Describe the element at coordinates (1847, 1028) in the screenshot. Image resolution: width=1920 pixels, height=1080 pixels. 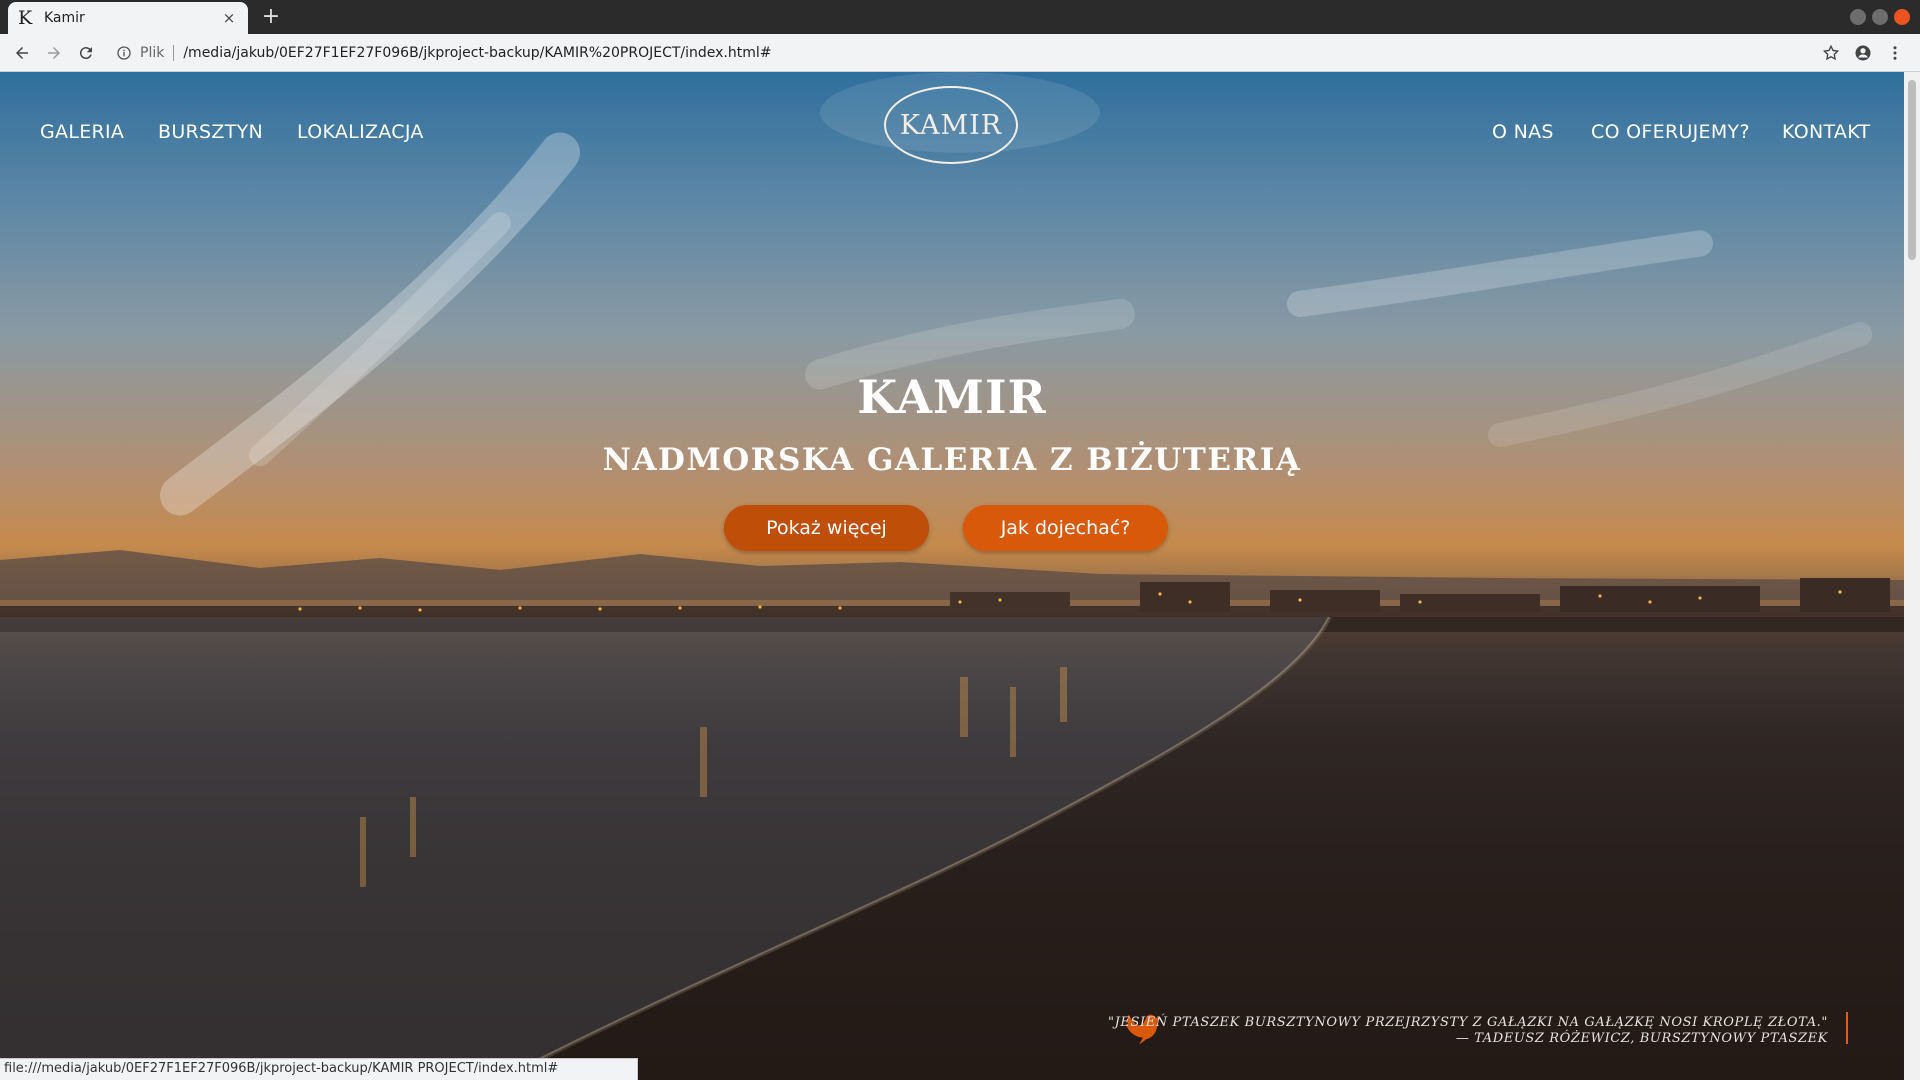
I see `quote-accent-bar` at that location.